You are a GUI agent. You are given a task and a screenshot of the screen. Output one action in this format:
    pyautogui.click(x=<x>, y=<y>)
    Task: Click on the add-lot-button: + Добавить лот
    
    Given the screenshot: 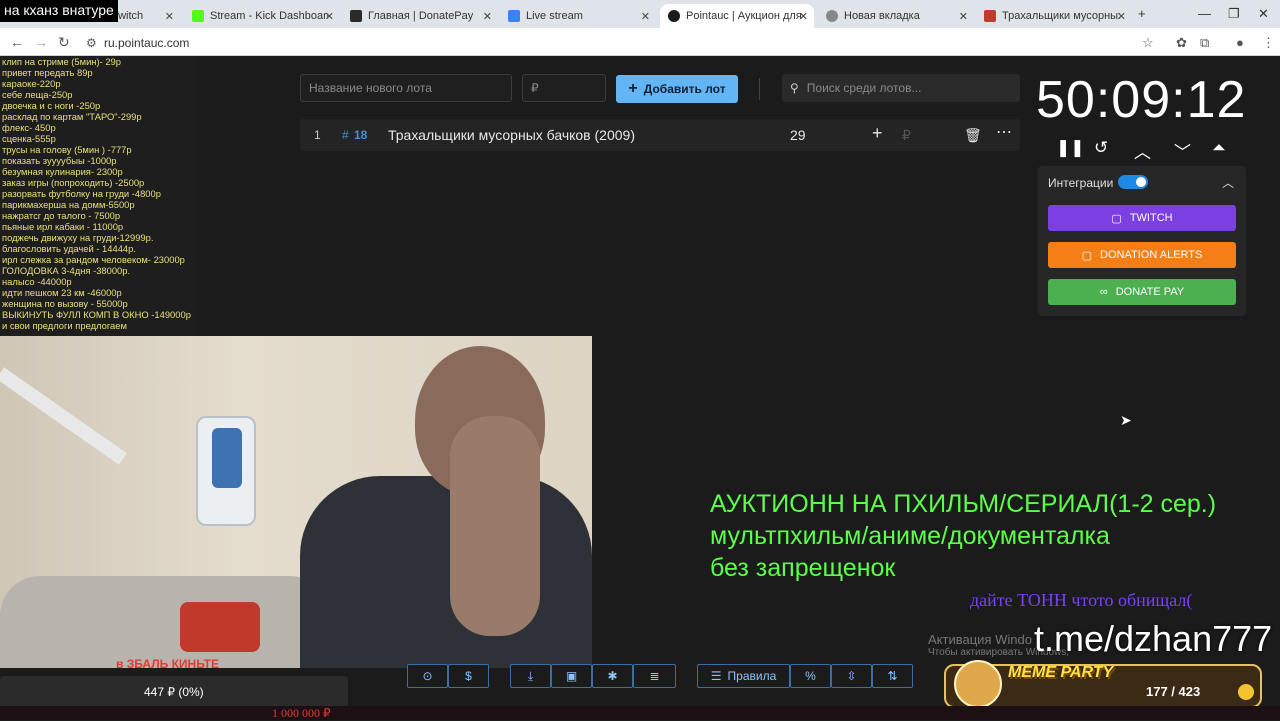 What is the action you would take?
    pyautogui.click(x=677, y=89)
    